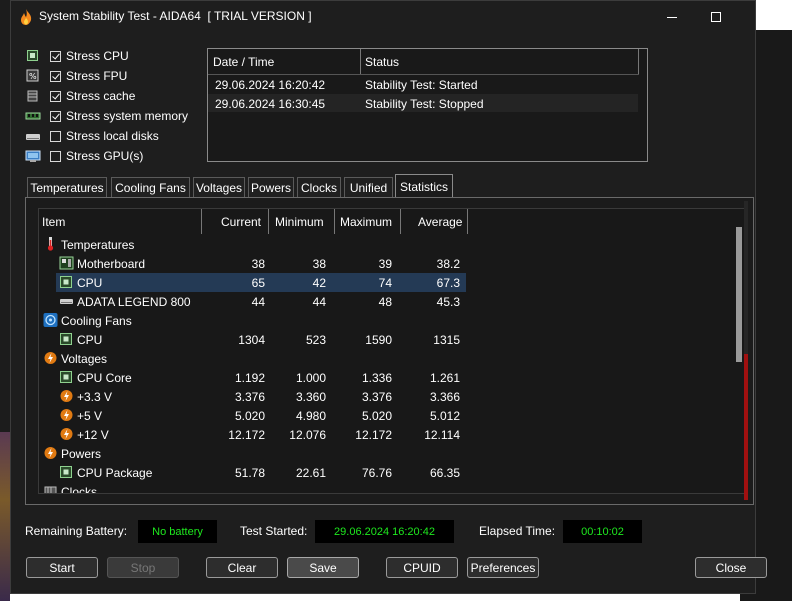 The image size is (792, 601). I want to click on table-row: ADATA LEGEND 800 44 44 48 45.3, so click(259, 301).